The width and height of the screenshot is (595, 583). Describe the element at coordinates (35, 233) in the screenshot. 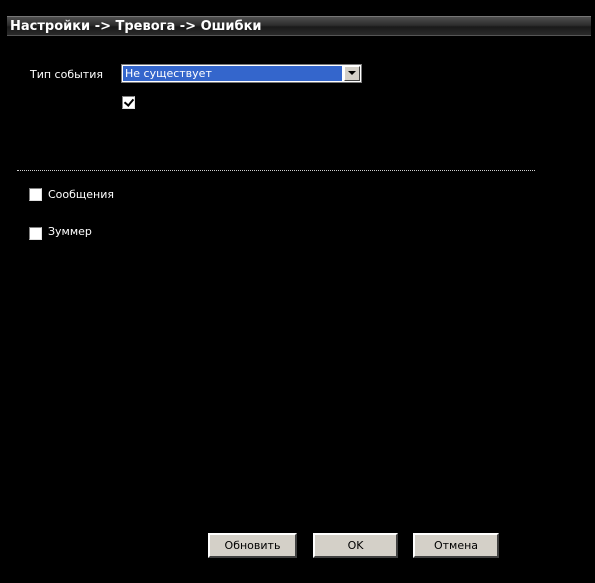

I see `buzzer-checkbox` at that location.